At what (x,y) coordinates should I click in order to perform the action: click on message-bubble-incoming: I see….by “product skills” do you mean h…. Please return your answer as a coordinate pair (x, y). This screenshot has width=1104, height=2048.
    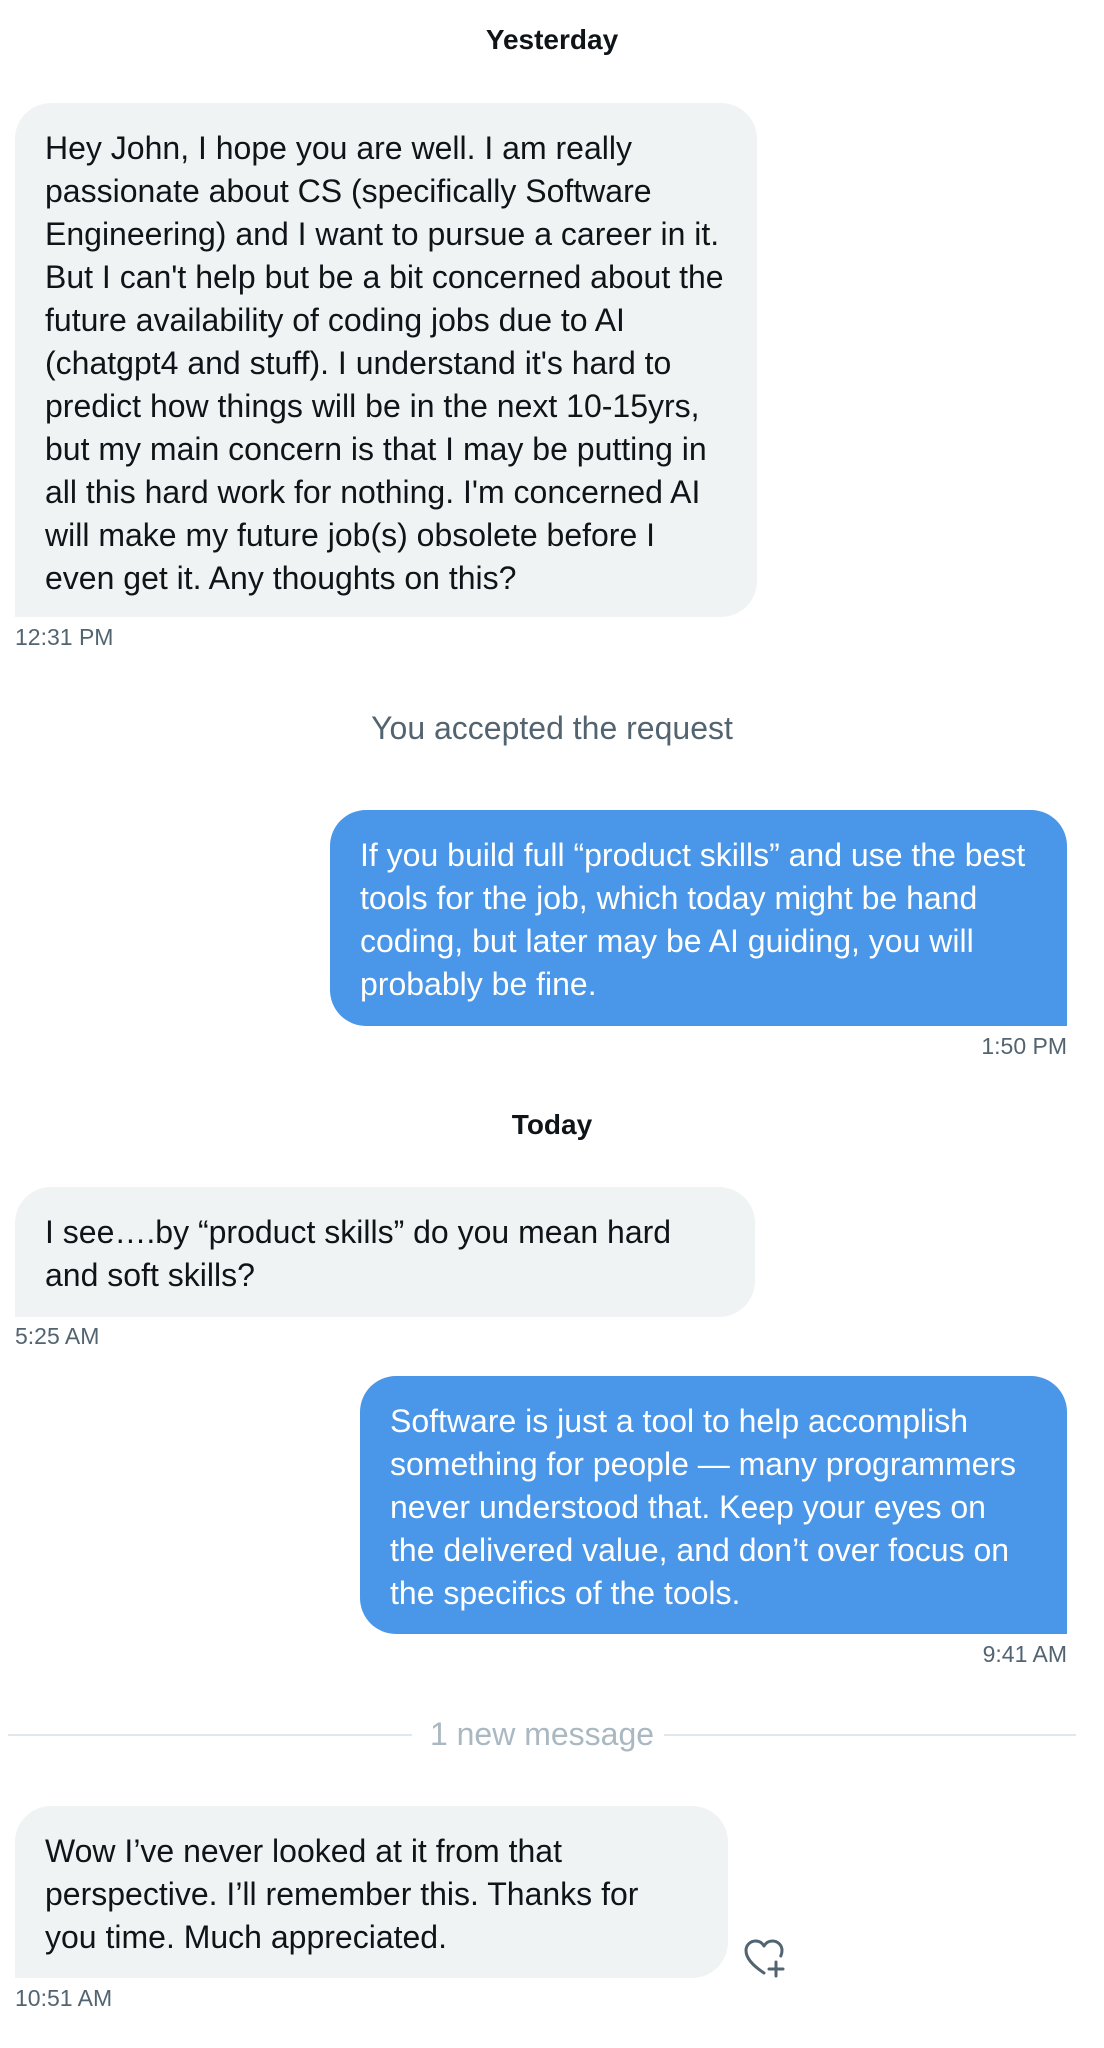
    Looking at the image, I should click on (385, 1252).